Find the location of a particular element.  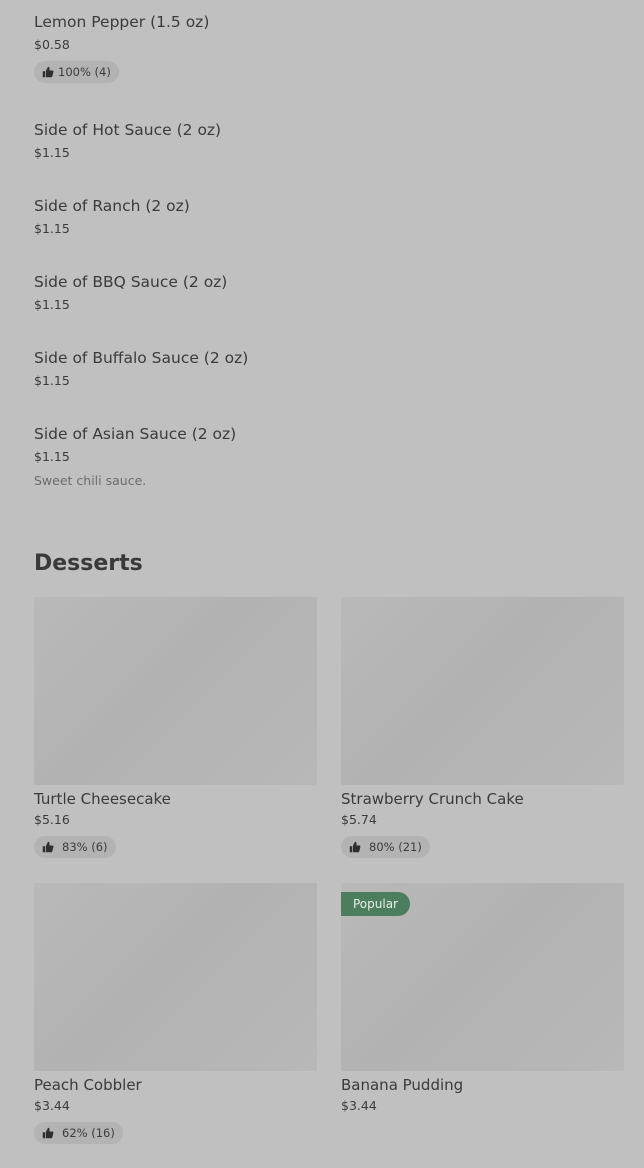

item-image: Popular is located at coordinates (482, 977).